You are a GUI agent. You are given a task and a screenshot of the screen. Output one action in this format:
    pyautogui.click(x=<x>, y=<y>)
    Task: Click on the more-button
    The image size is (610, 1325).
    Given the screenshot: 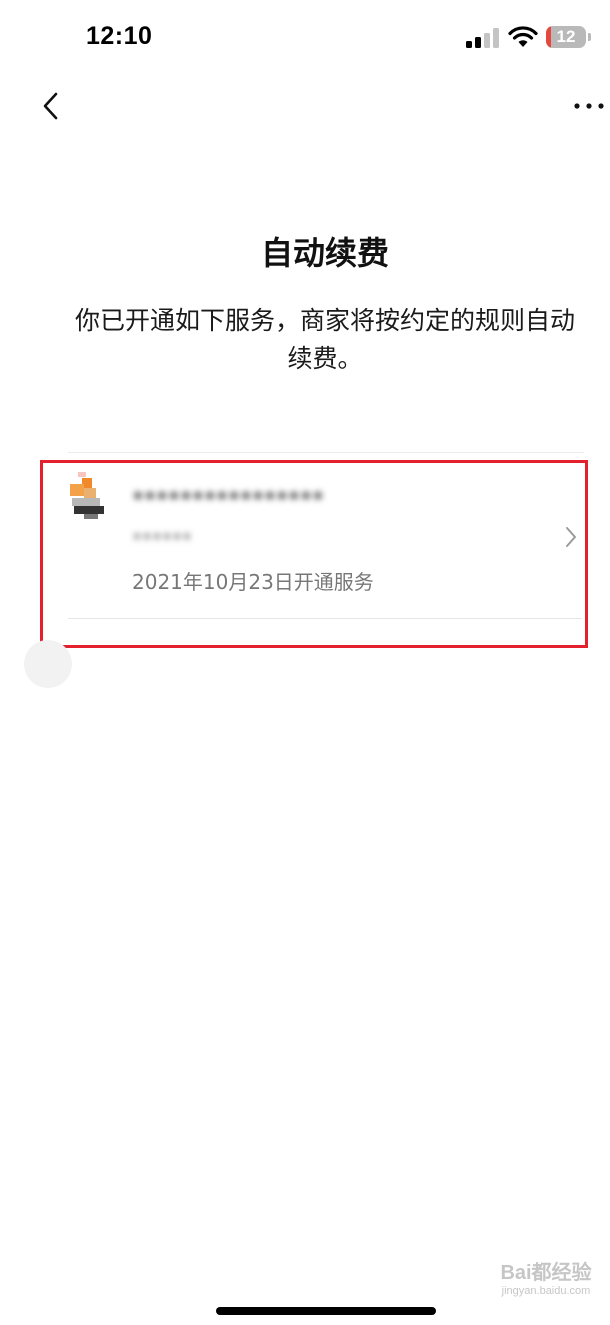 What is the action you would take?
    pyautogui.click(x=588, y=106)
    